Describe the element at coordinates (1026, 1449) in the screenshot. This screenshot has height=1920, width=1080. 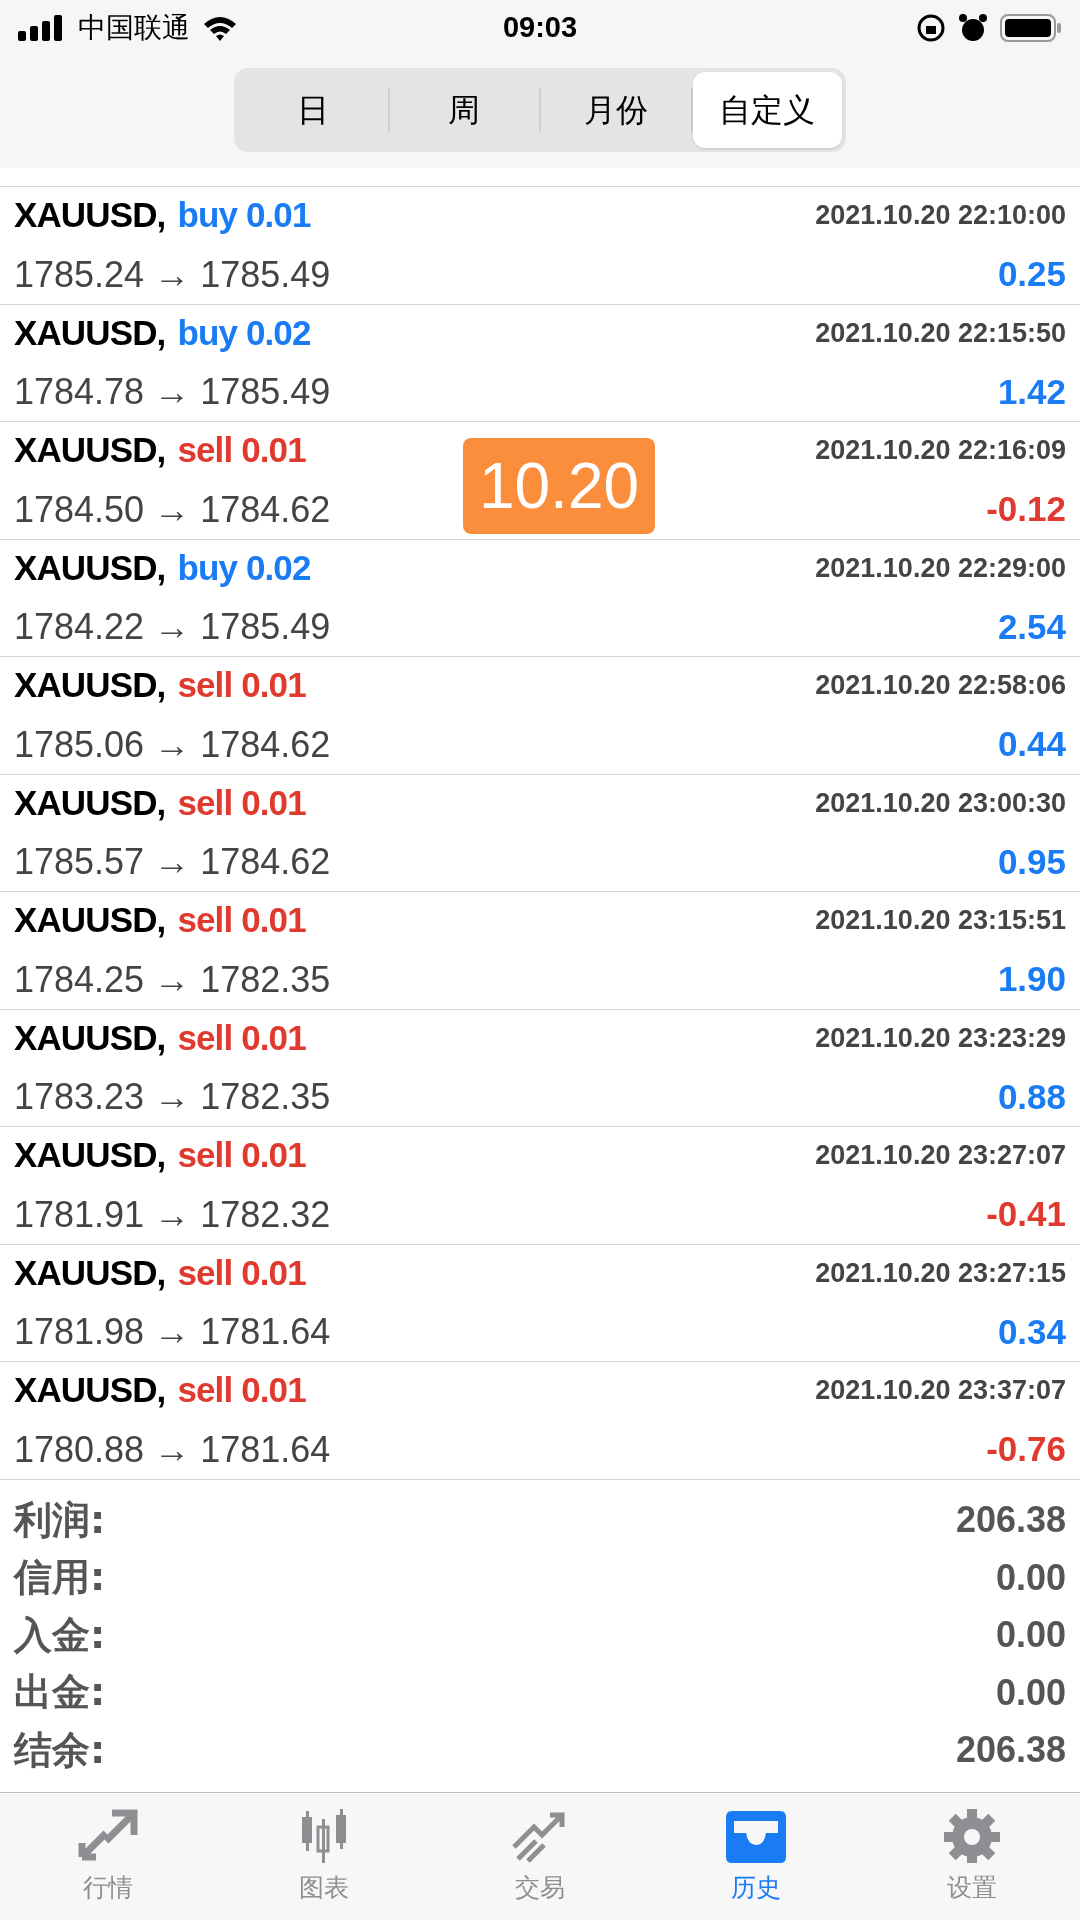
I see `trade-profit: -0.76` at that location.